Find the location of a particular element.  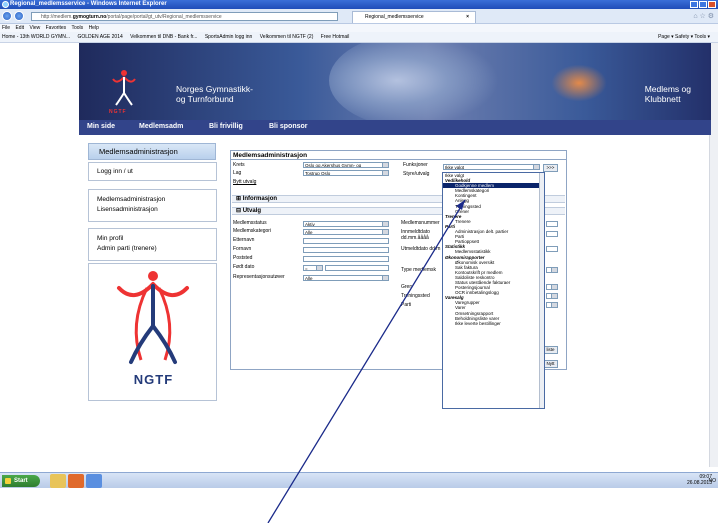

bytt-utvalg-link: Bytt utvalg is located at coordinates (244, 182).